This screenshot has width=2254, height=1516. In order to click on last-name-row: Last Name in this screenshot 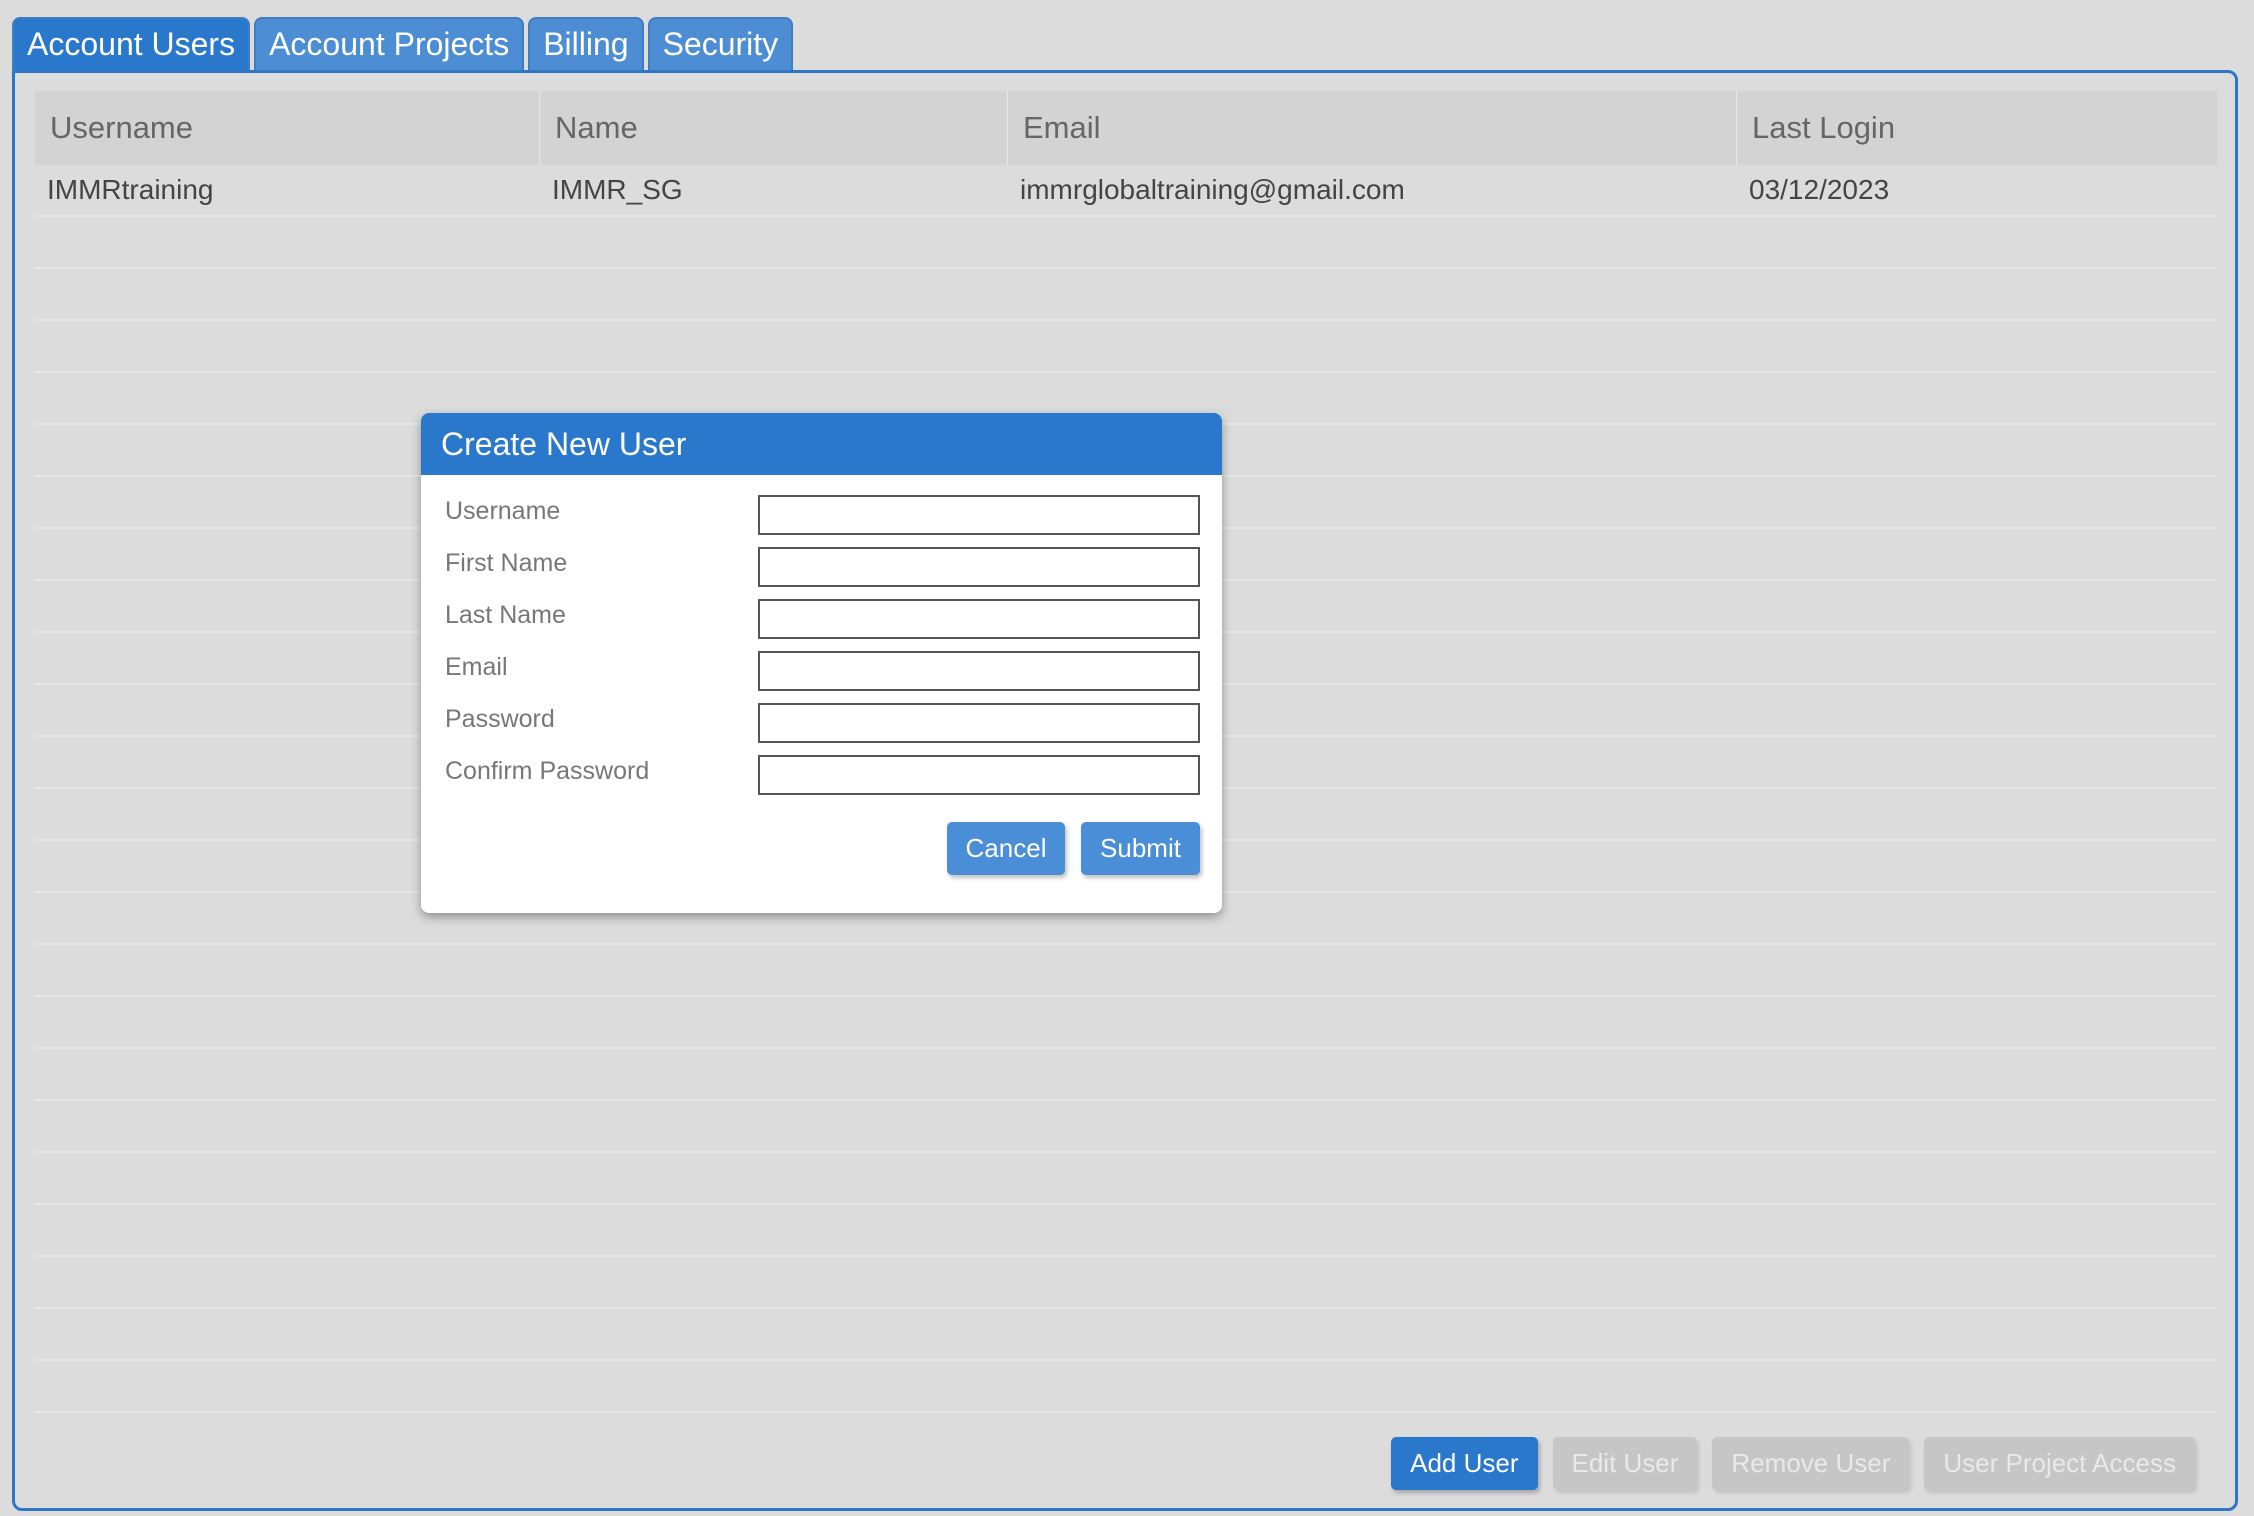, I will do `click(822, 619)`.